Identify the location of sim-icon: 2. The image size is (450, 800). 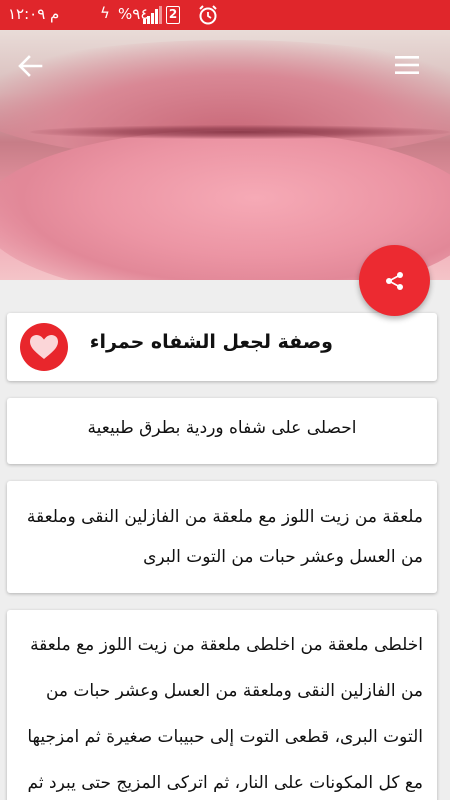
(173, 15).